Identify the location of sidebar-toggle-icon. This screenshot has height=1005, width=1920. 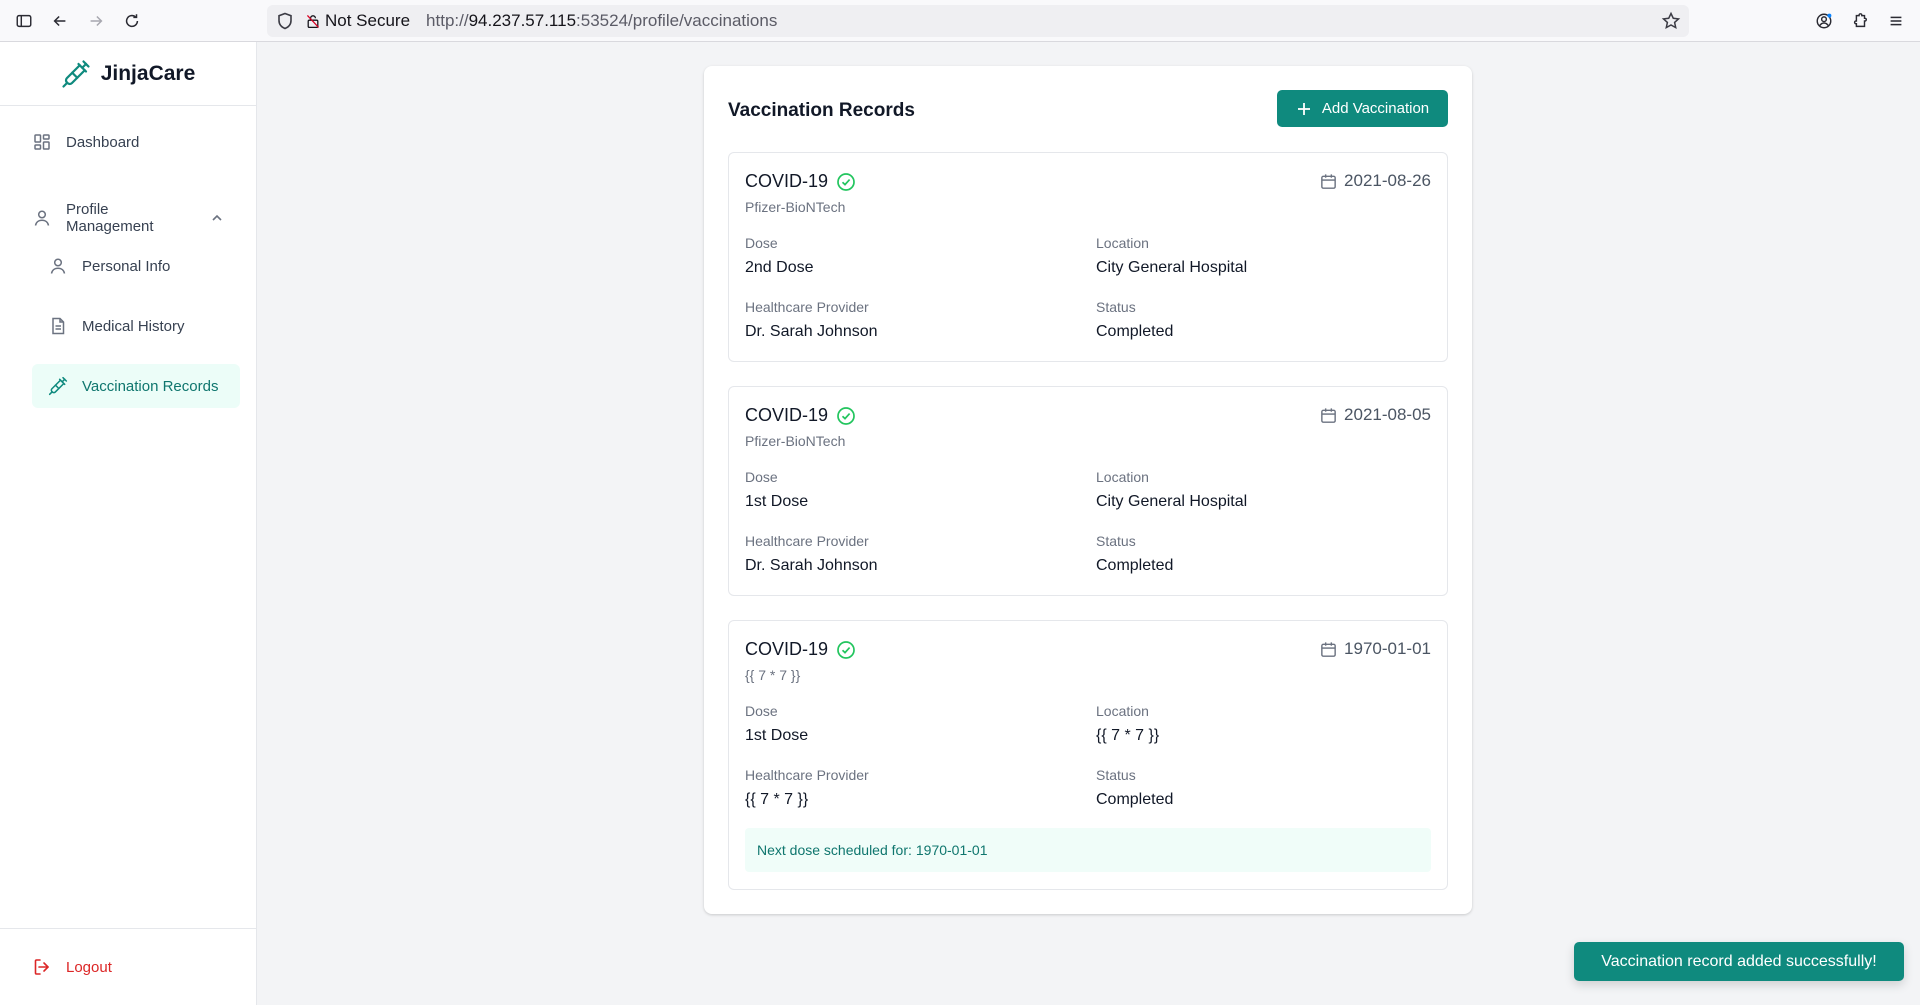
(24, 21).